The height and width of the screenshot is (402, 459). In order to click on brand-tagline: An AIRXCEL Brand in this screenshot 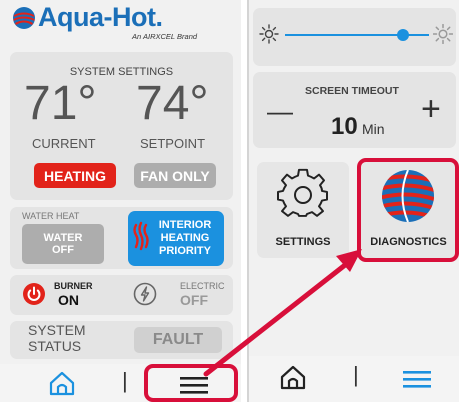, I will do `click(165, 36)`.